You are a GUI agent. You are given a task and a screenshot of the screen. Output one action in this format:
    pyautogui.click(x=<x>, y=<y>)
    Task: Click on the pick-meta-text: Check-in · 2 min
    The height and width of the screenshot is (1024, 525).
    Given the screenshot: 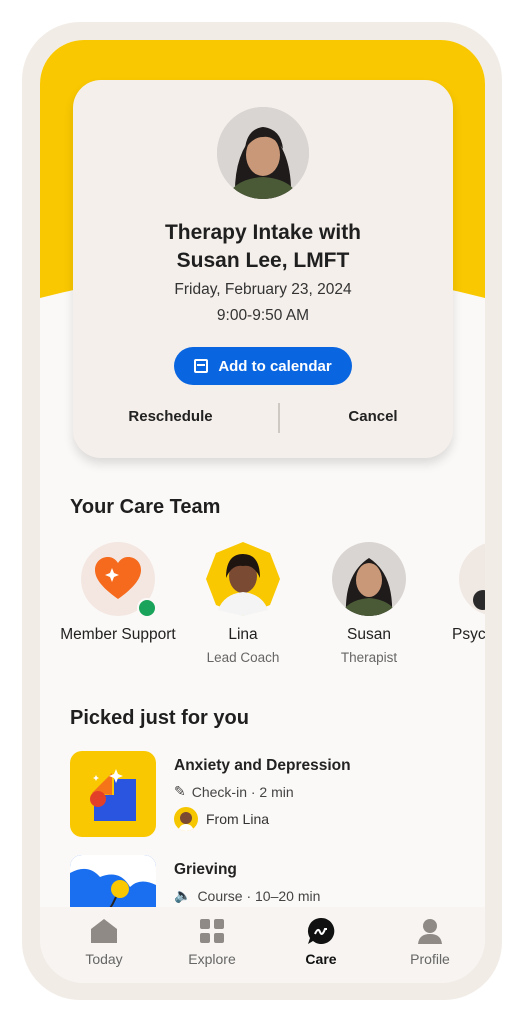 What is the action you would take?
    pyautogui.click(x=242, y=791)
    